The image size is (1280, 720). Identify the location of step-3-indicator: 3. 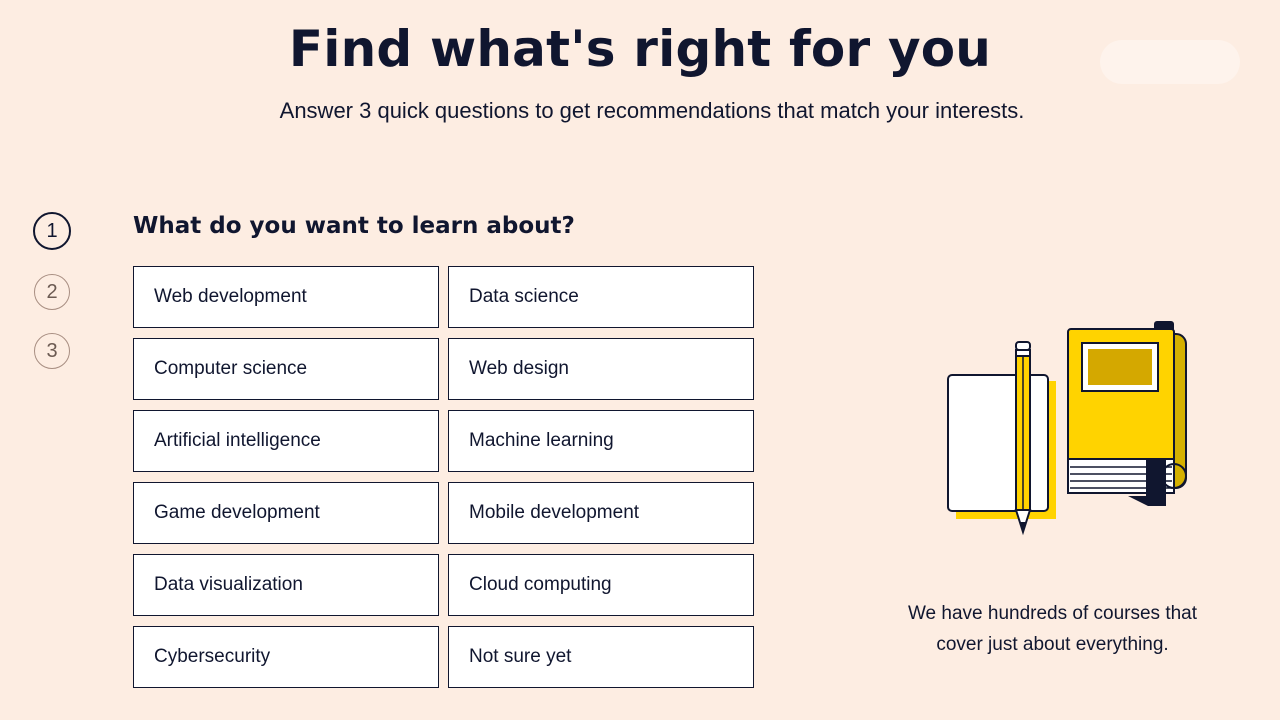
(52, 351).